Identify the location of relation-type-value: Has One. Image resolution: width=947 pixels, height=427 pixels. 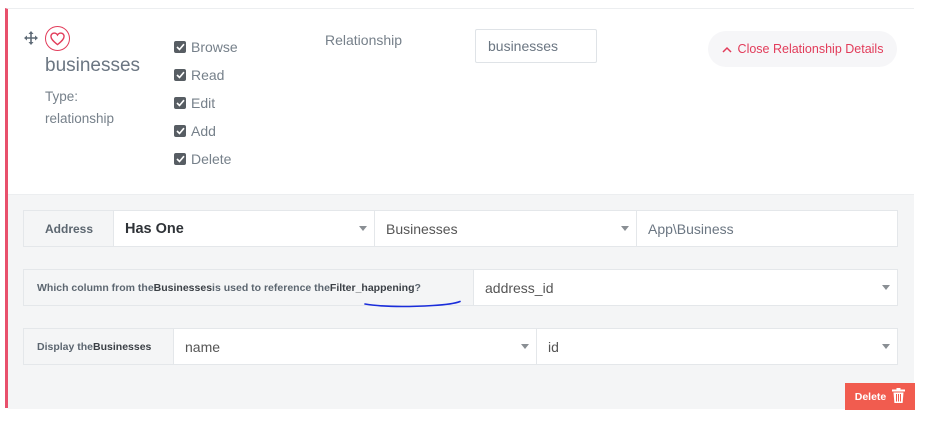
(154, 228).